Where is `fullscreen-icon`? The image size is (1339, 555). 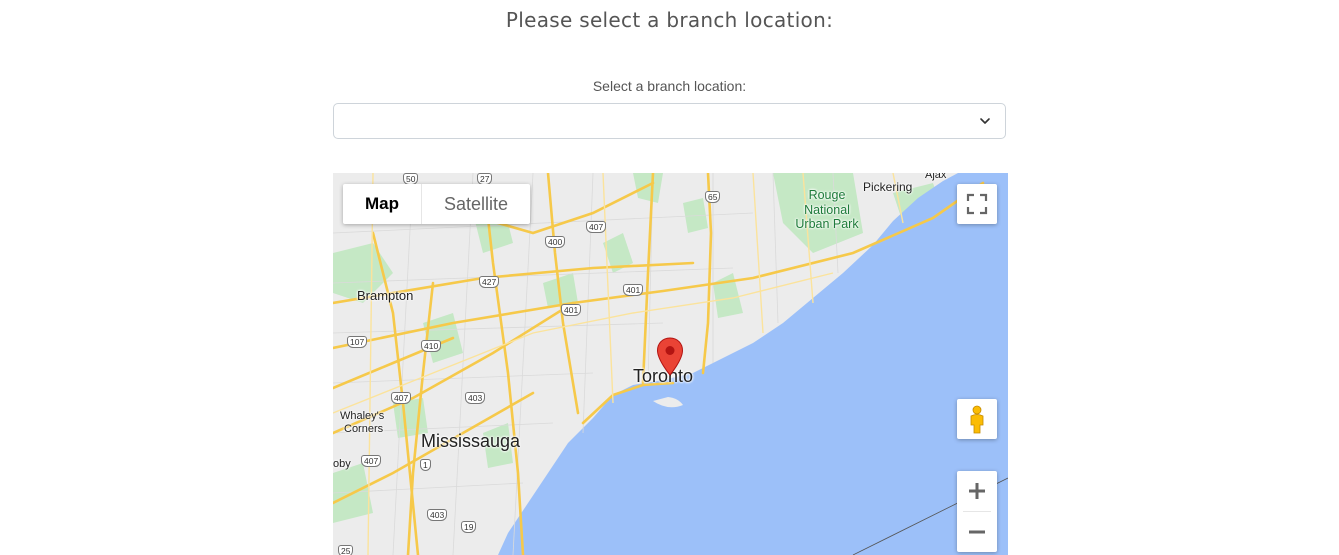 fullscreen-icon is located at coordinates (977, 204).